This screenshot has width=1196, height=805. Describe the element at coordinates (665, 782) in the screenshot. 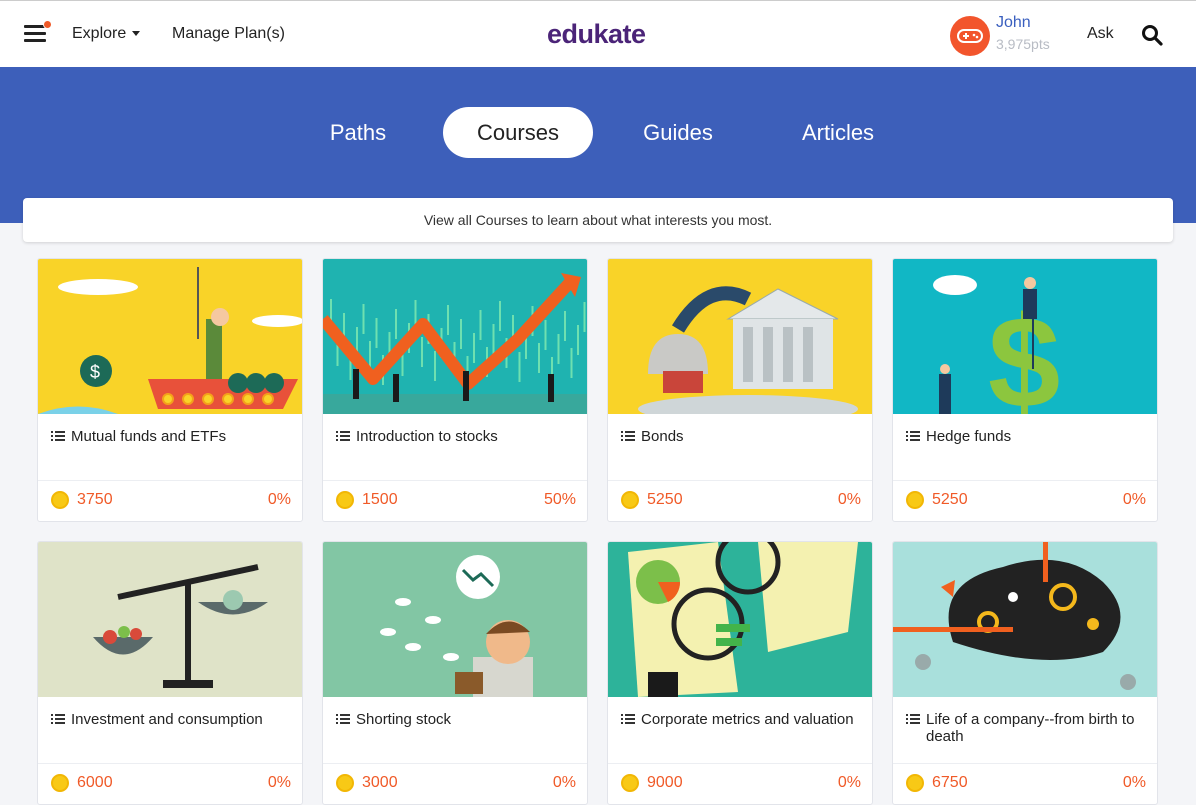

I see `course-points: 9000` at that location.